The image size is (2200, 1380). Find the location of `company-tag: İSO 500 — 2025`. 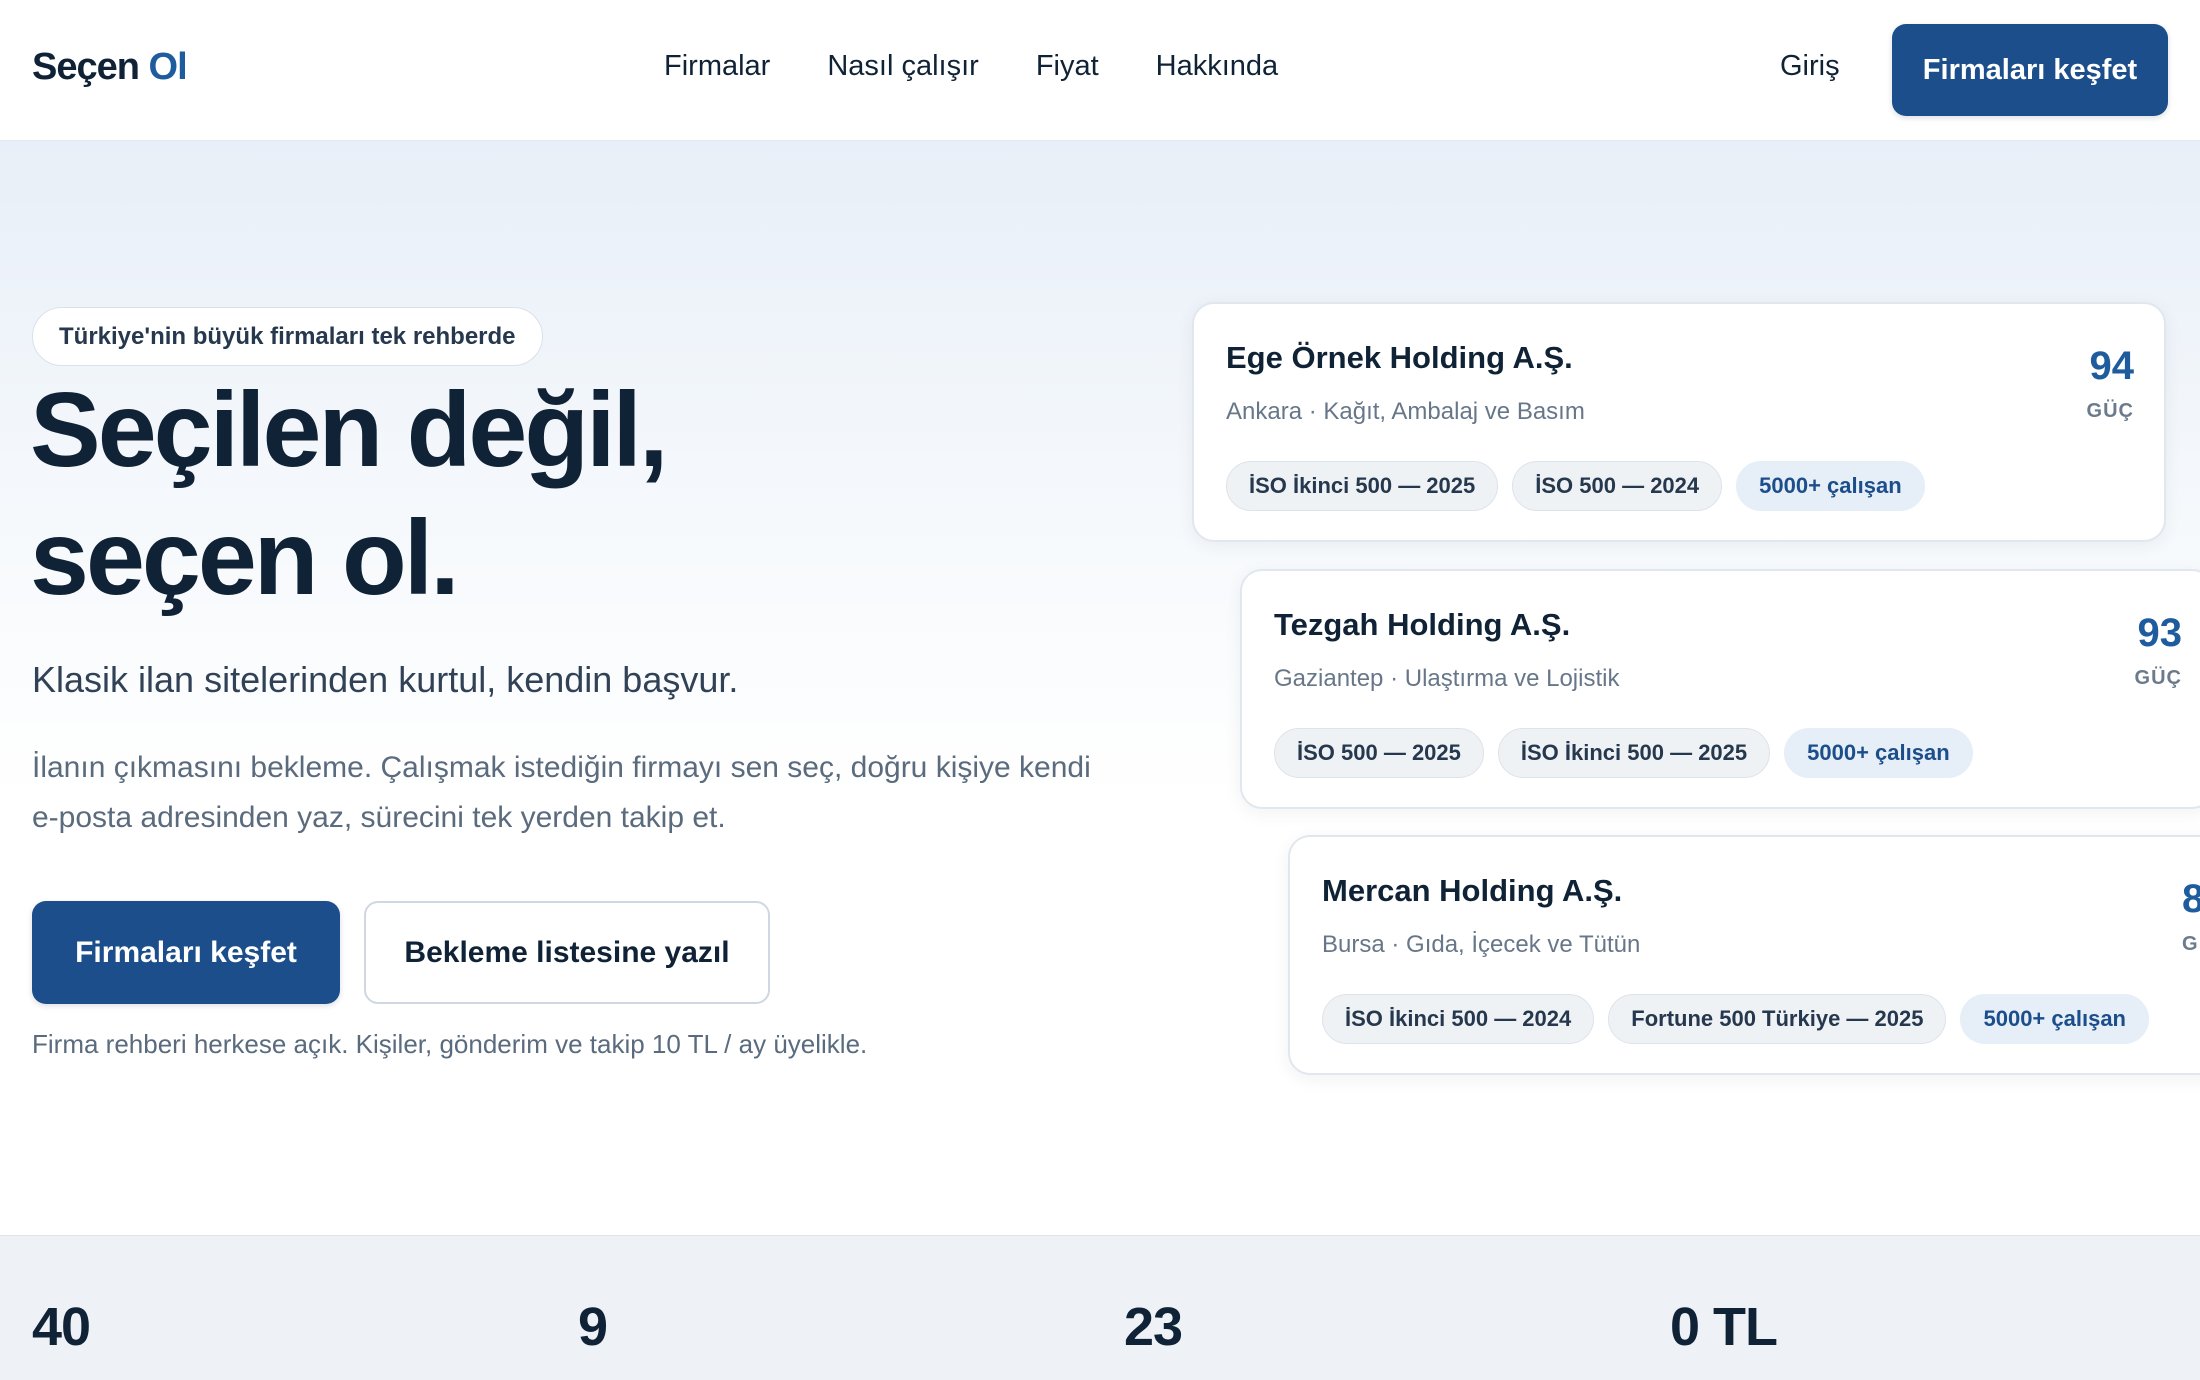

company-tag: İSO 500 — 2025 is located at coordinates (1379, 753).